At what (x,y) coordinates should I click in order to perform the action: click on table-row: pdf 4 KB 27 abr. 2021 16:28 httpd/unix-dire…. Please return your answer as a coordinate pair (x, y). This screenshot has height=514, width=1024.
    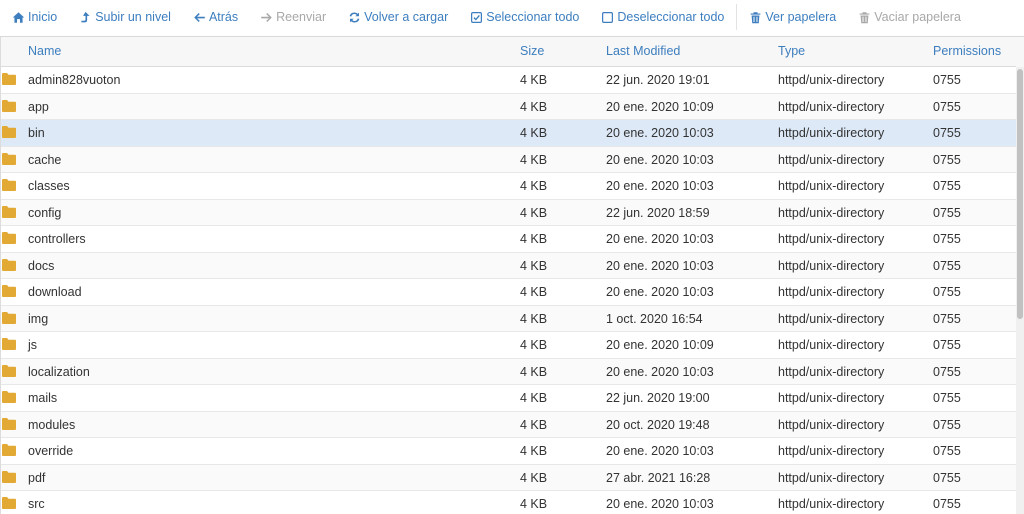
    Looking at the image, I should click on (508, 477).